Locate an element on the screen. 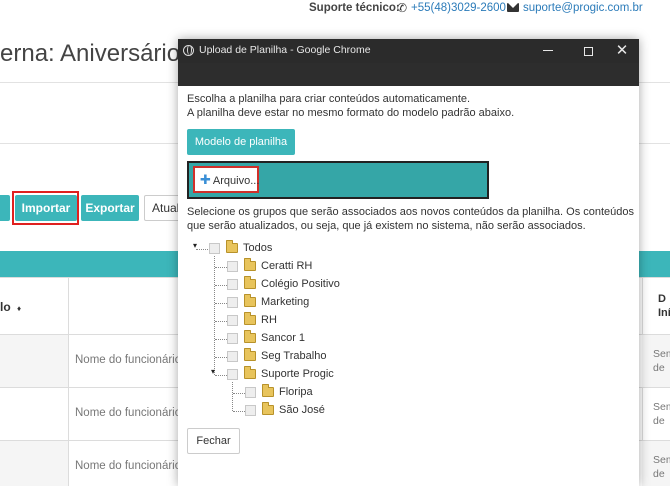 Image resolution: width=670 pixels, height=486 pixels. minimize-button is located at coordinates (548, 51).